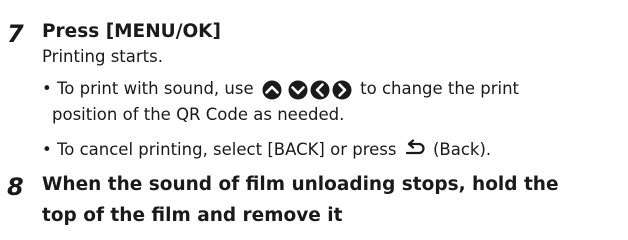  I want to click on down-arrow-icon, so click(298, 90).